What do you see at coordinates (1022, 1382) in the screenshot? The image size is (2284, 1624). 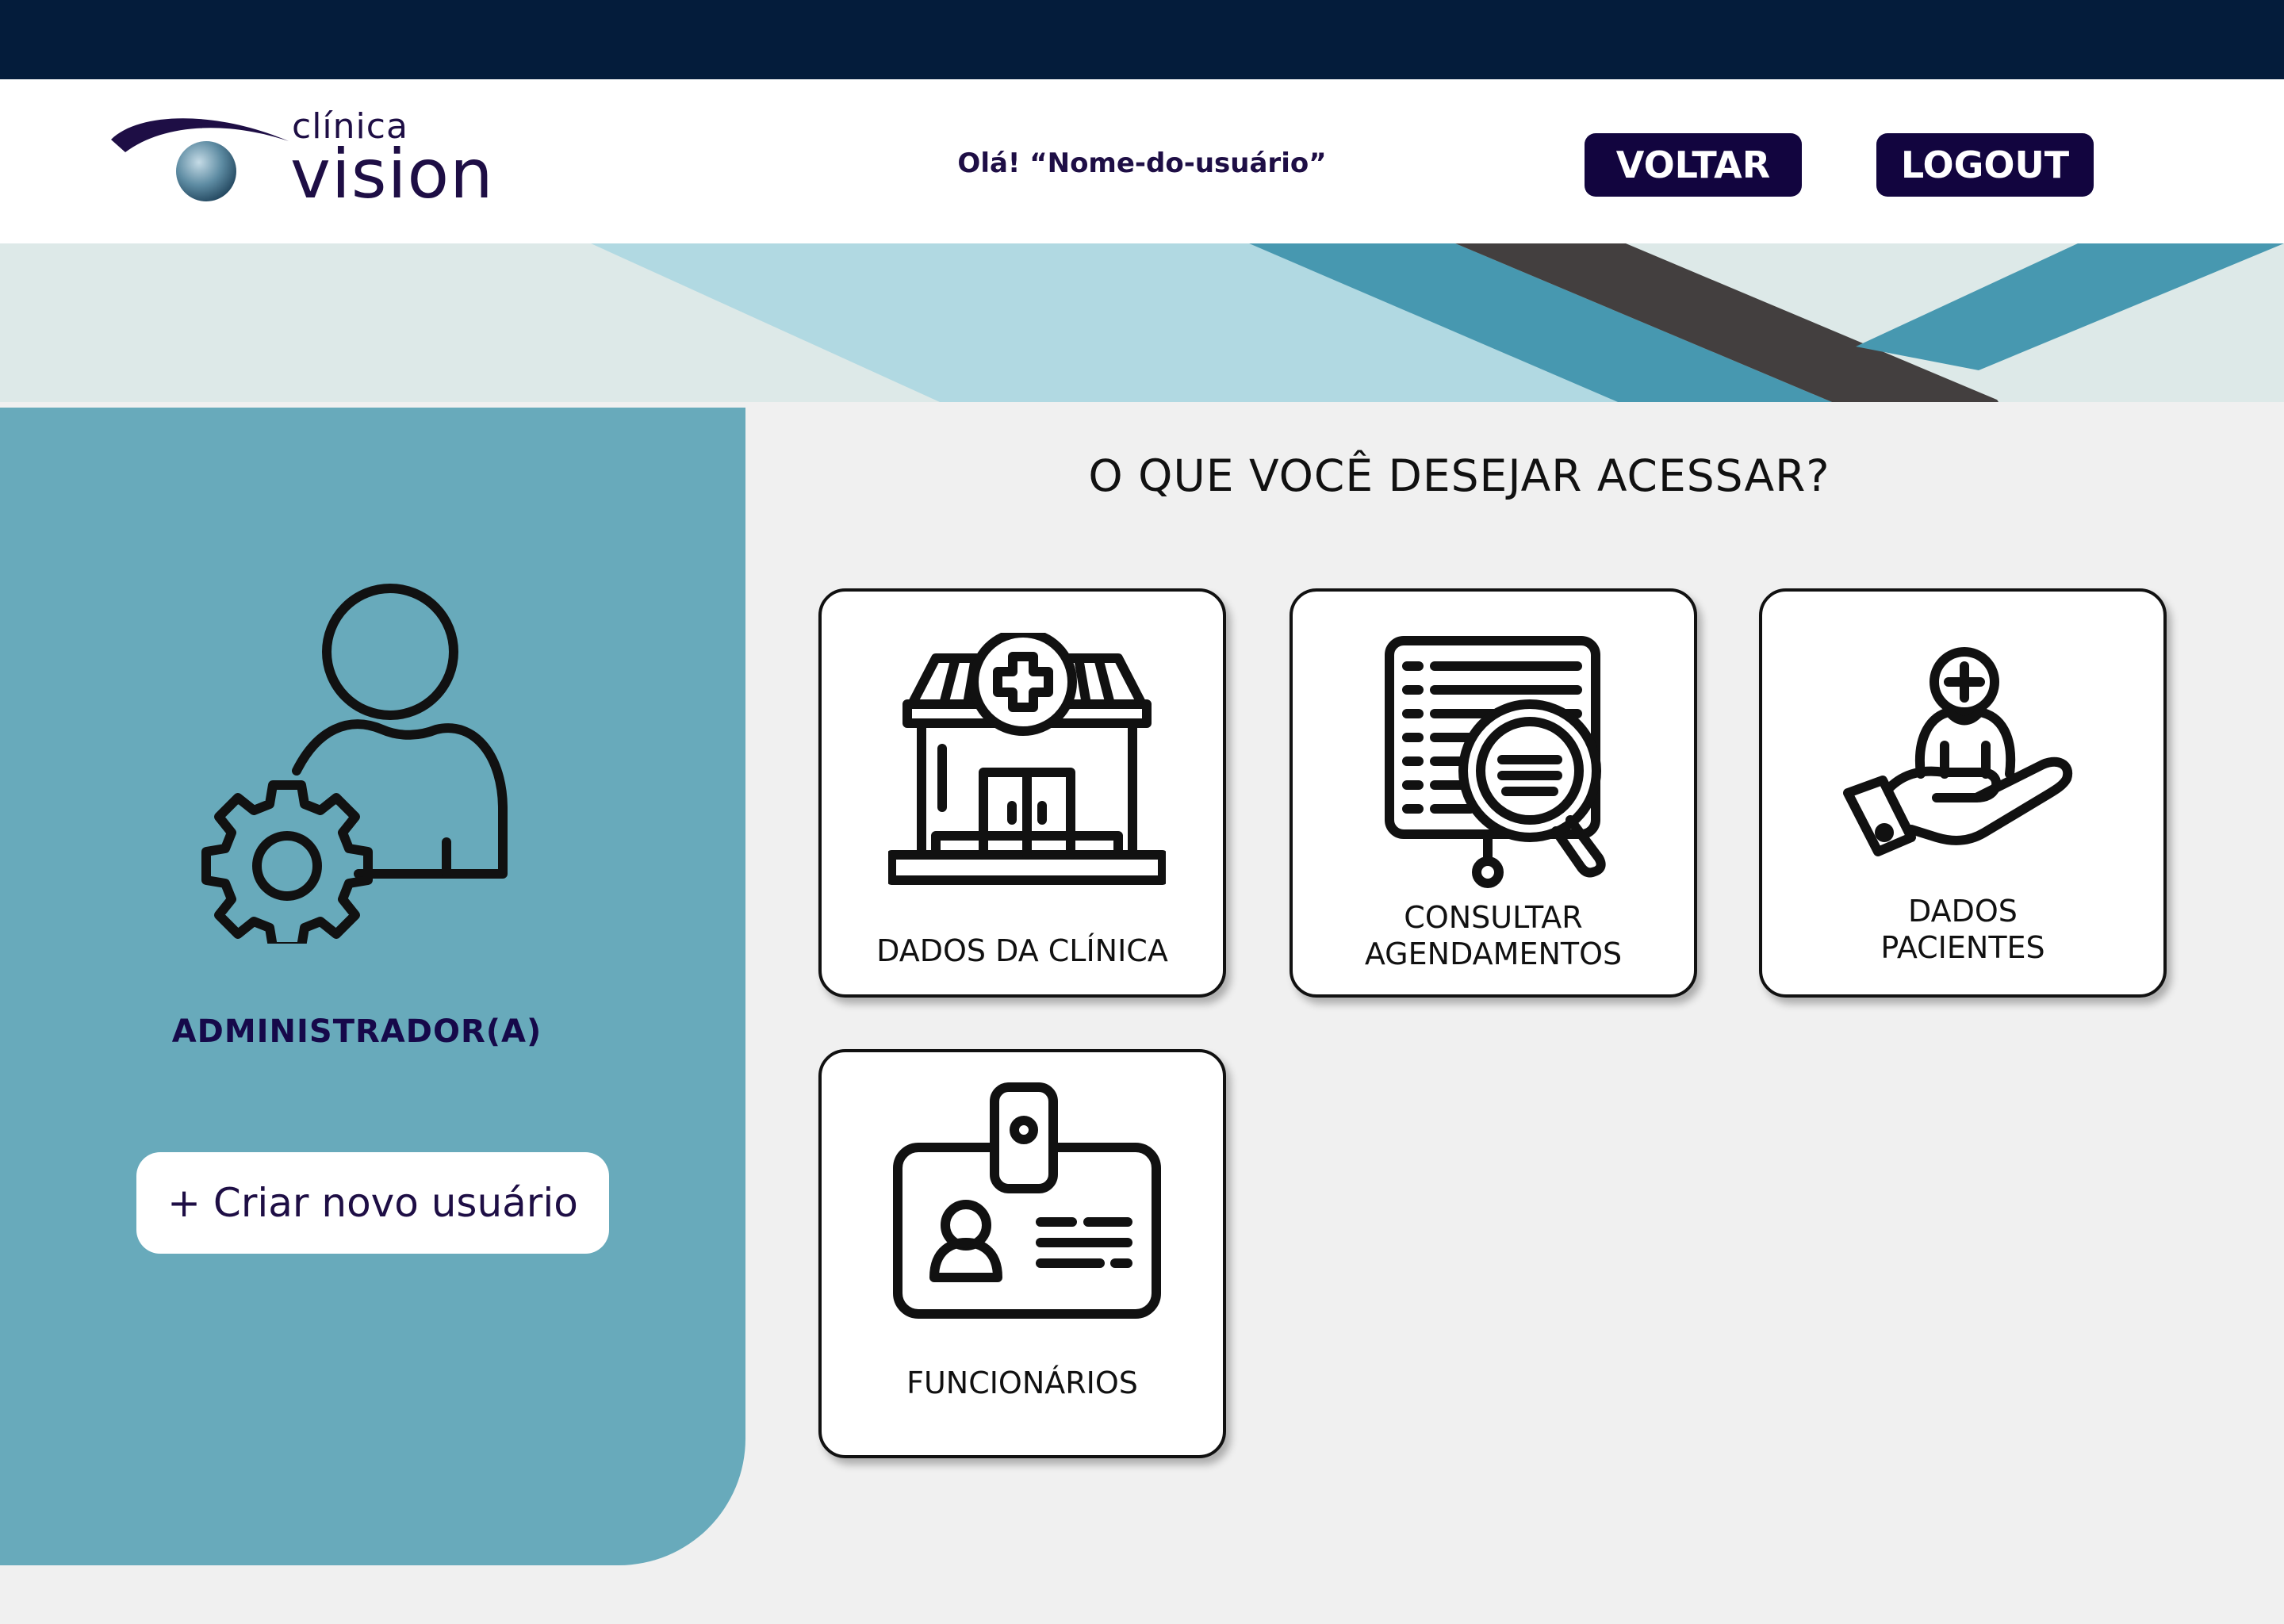 I see `card-label: FUNCIONÁRIOS` at bounding box center [1022, 1382].